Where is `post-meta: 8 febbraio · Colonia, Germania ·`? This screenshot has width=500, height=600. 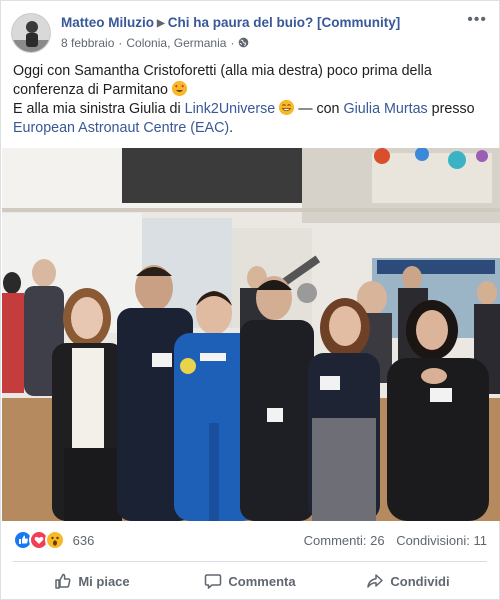 post-meta: 8 febbraio · Colonia, Germania · is located at coordinates (155, 43).